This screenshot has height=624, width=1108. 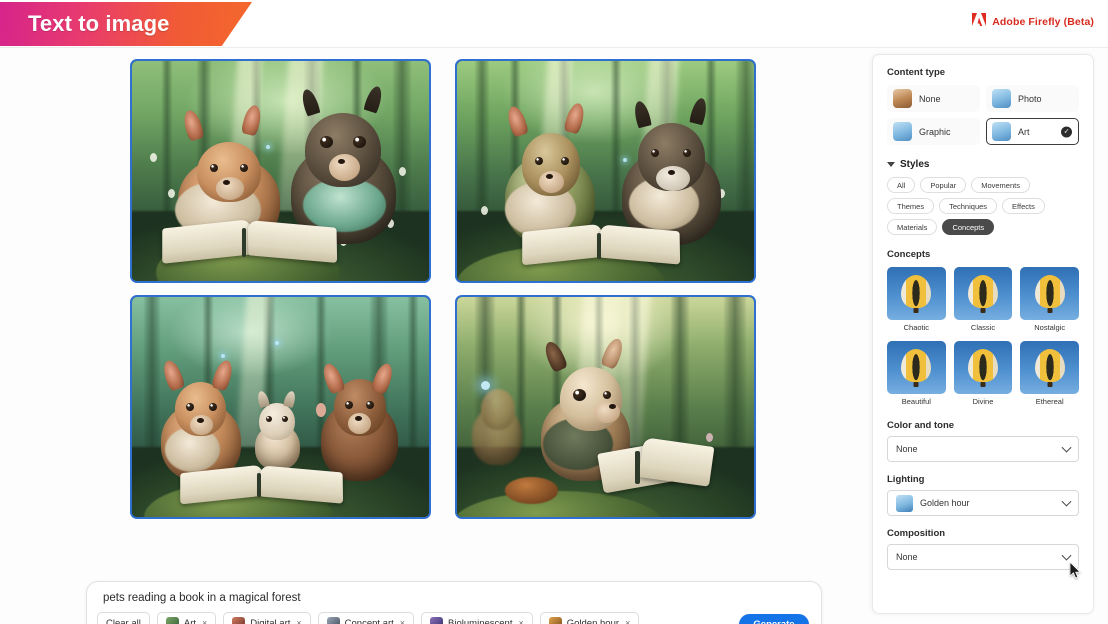 I want to click on concept-item-divine: Divine, so click(x=983, y=373).